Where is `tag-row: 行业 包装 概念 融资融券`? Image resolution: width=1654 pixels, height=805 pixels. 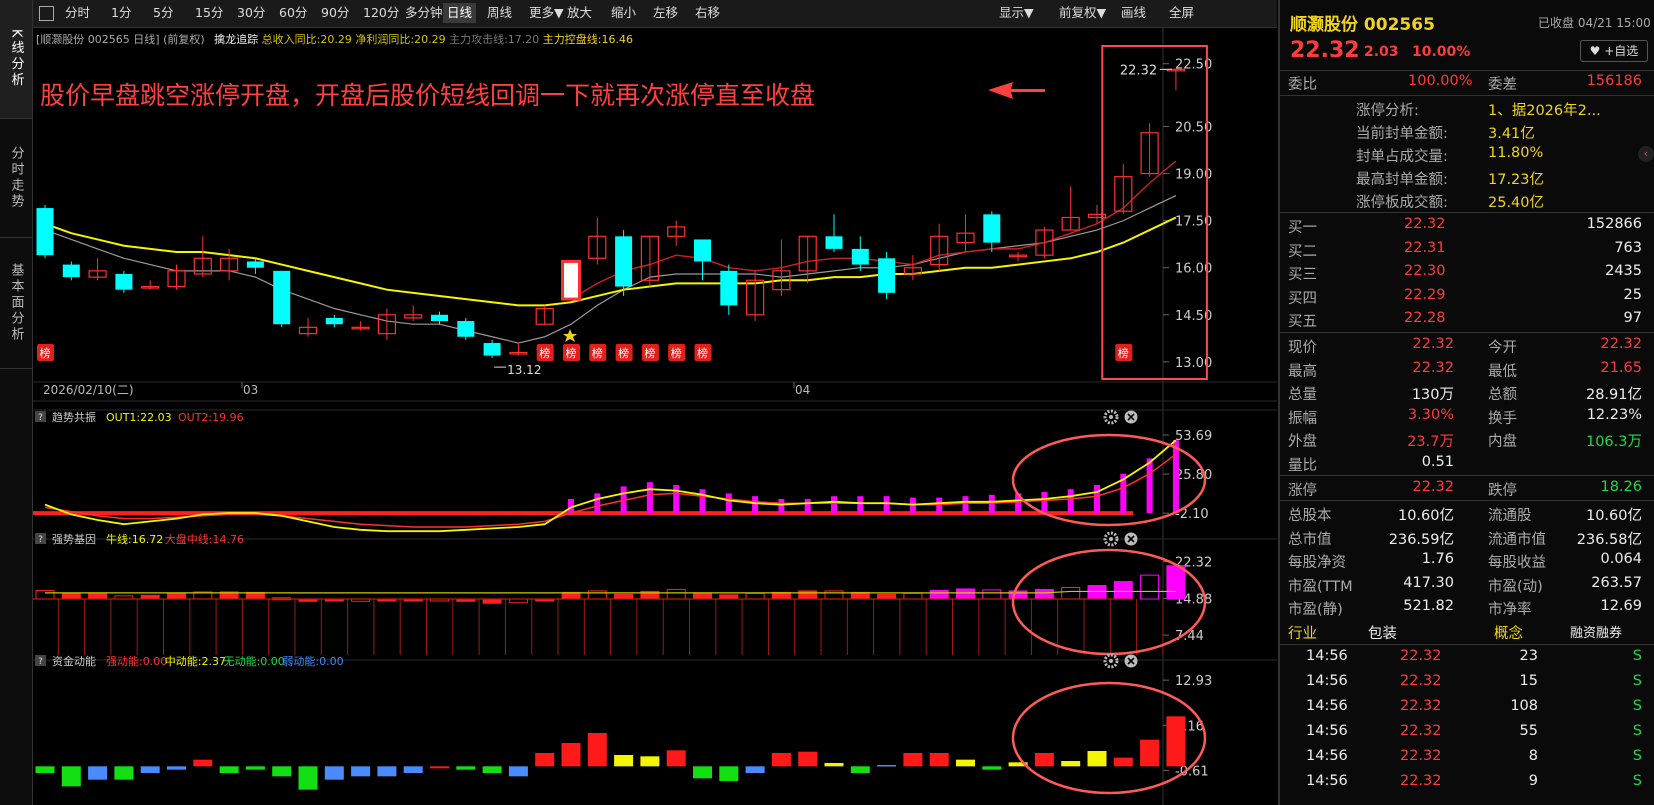
tag-row: 行业 包装 概念 融资融券 is located at coordinates (1467, 632).